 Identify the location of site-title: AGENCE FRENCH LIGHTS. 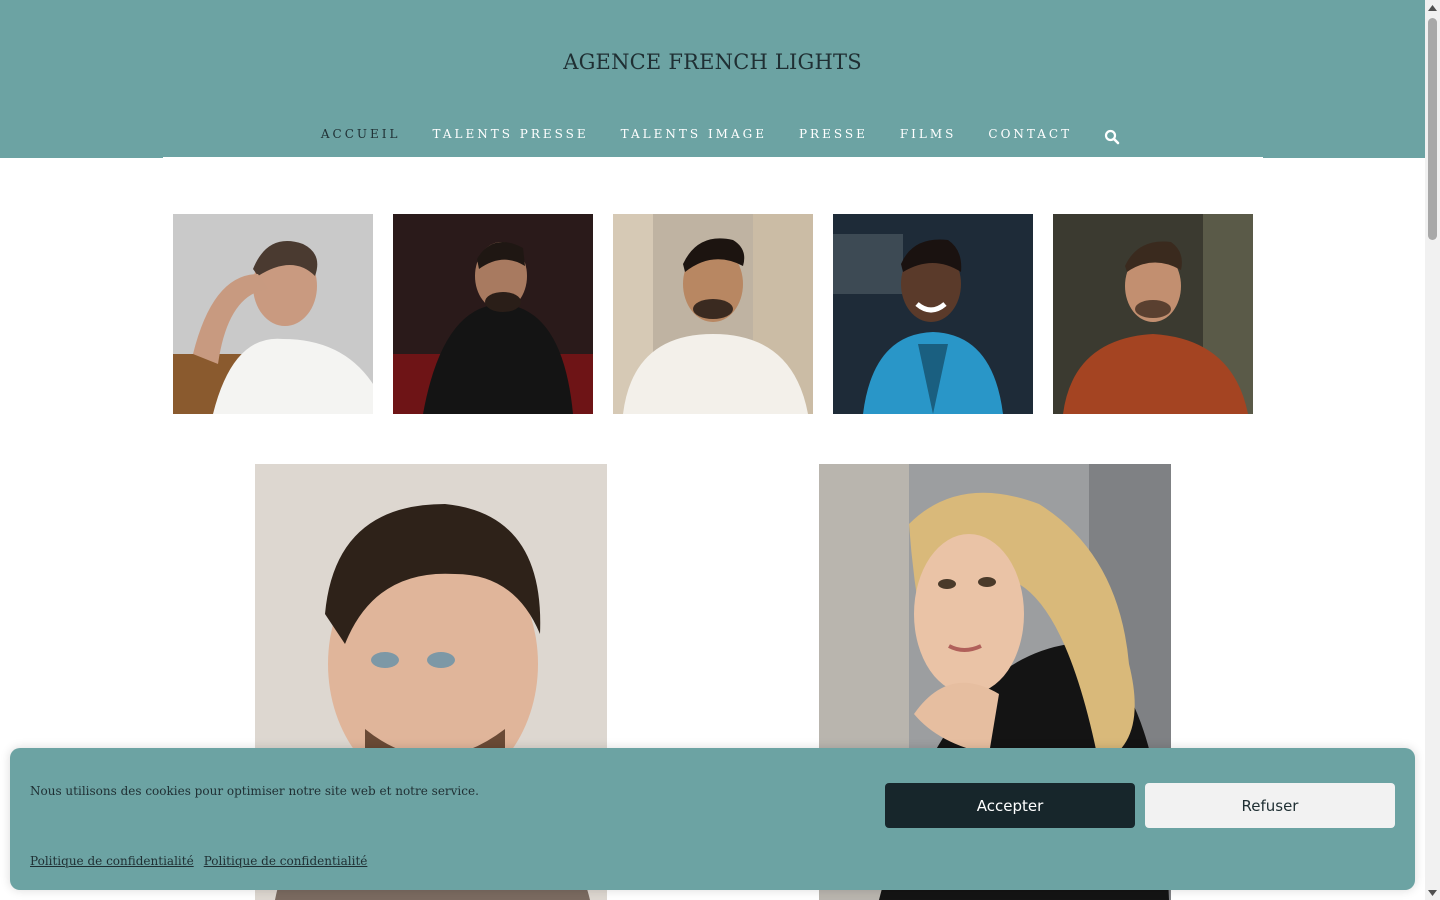
(712, 62).